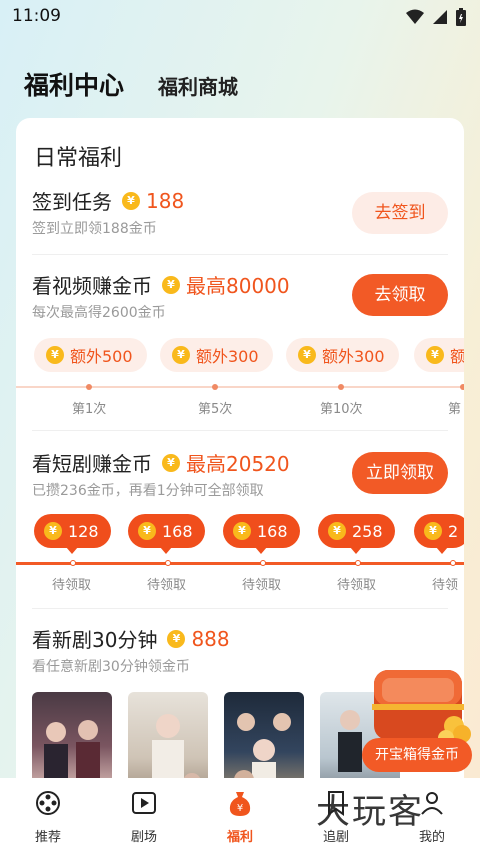 The width and height of the screenshot is (480, 853). I want to click on status-time: 11:09, so click(36, 16).